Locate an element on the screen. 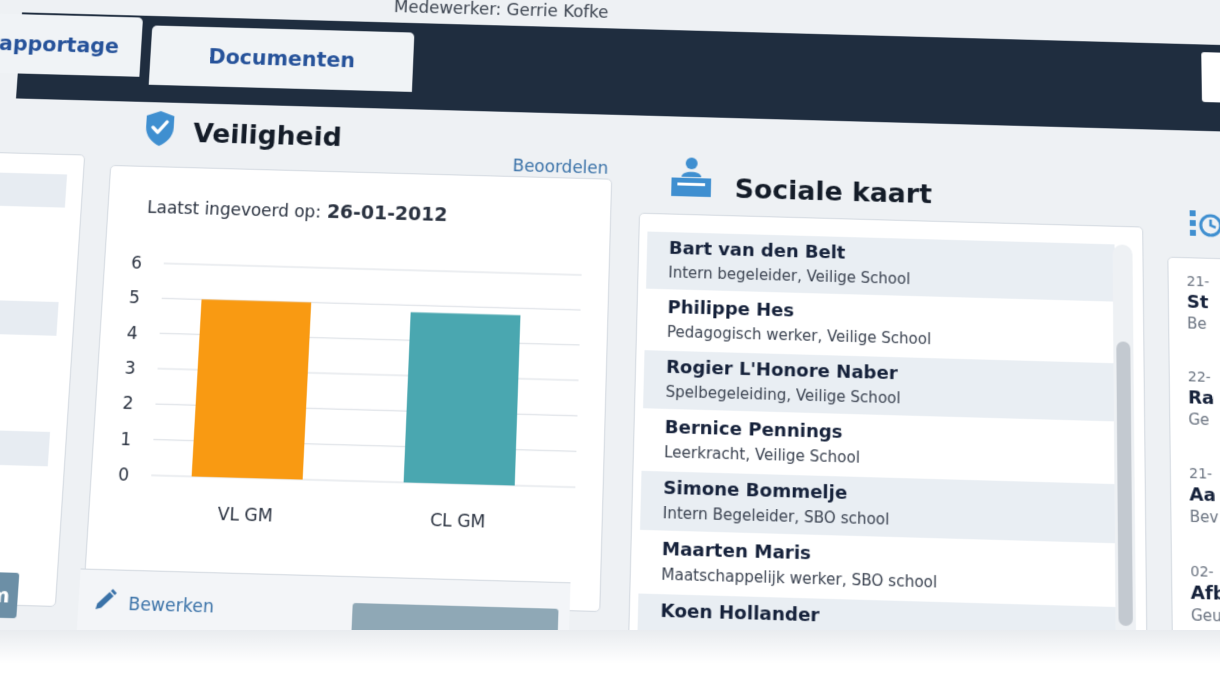 This screenshot has width=1220, height=686. top-search-box is located at coordinates (1210, 78).